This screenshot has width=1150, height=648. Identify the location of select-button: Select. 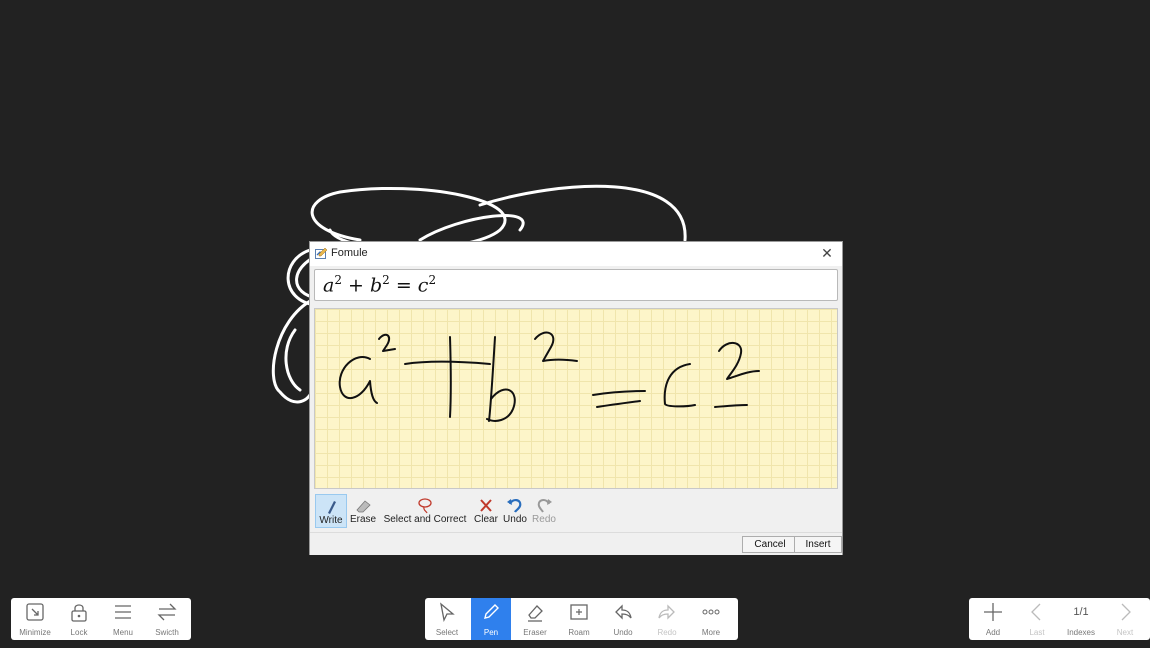
(447, 619).